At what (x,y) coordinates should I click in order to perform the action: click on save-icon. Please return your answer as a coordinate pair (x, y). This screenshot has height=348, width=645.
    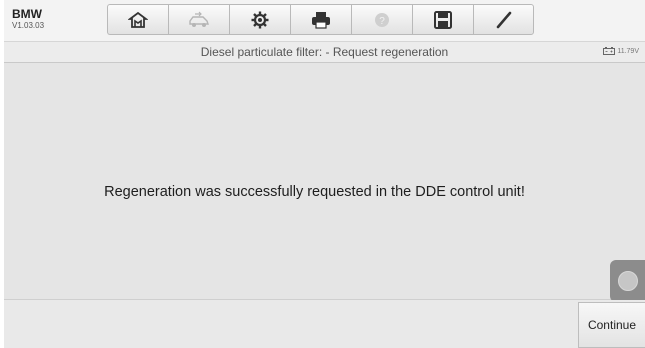
    Looking at the image, I should click on (443, 19).